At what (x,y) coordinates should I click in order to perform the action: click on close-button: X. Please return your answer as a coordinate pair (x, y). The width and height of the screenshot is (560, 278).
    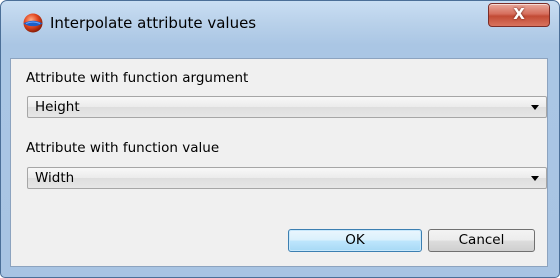
    Looking at the image, I should click on (519, 15).